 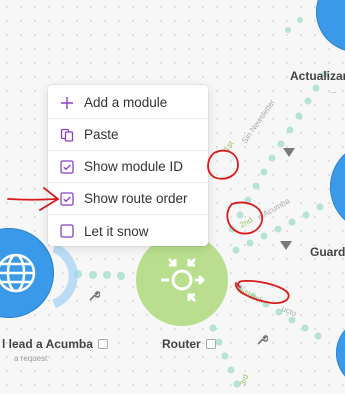 I want to click on menu-item-show-module-id: Show module ID, so click(x=128, y=167).